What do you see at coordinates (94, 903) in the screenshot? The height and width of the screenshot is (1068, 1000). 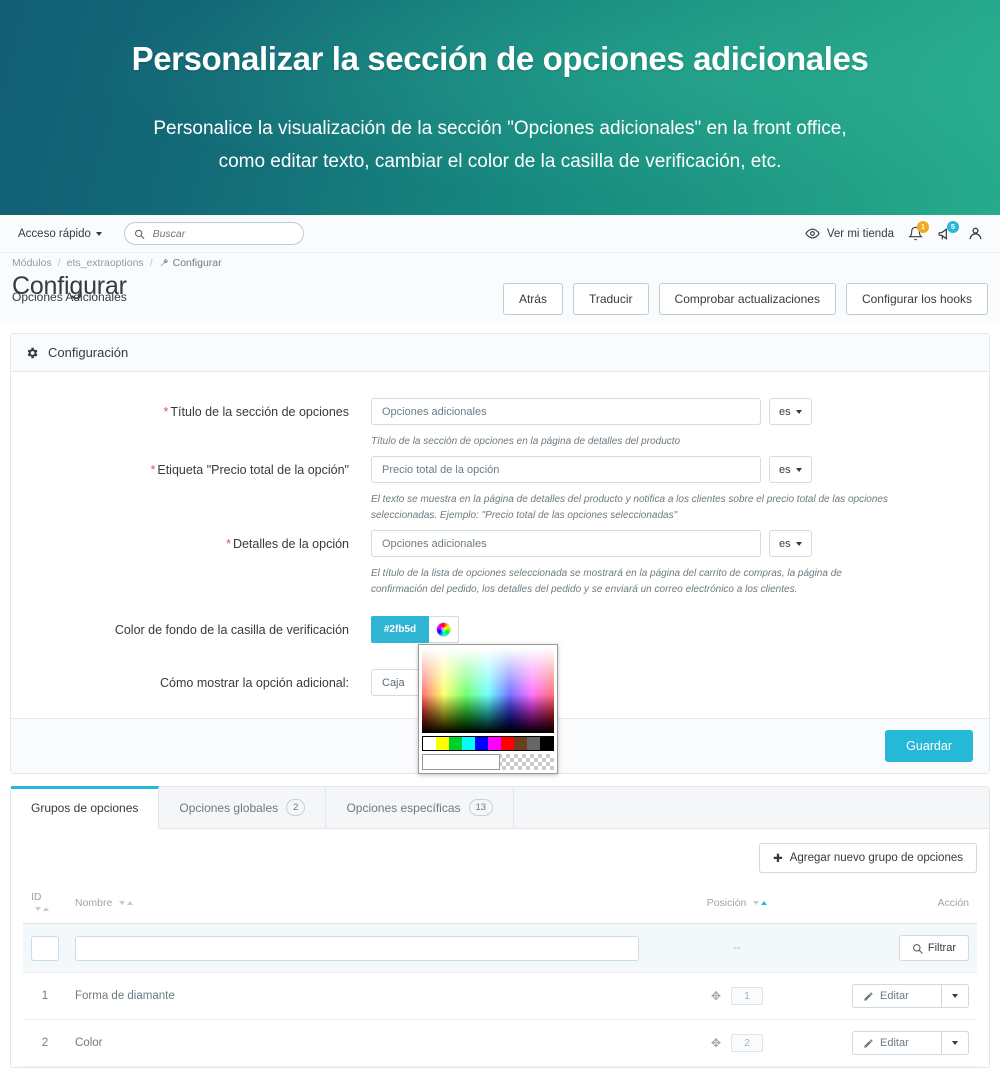 I see `column-header-name-label: Nombre` at bounding box center [94, 903].